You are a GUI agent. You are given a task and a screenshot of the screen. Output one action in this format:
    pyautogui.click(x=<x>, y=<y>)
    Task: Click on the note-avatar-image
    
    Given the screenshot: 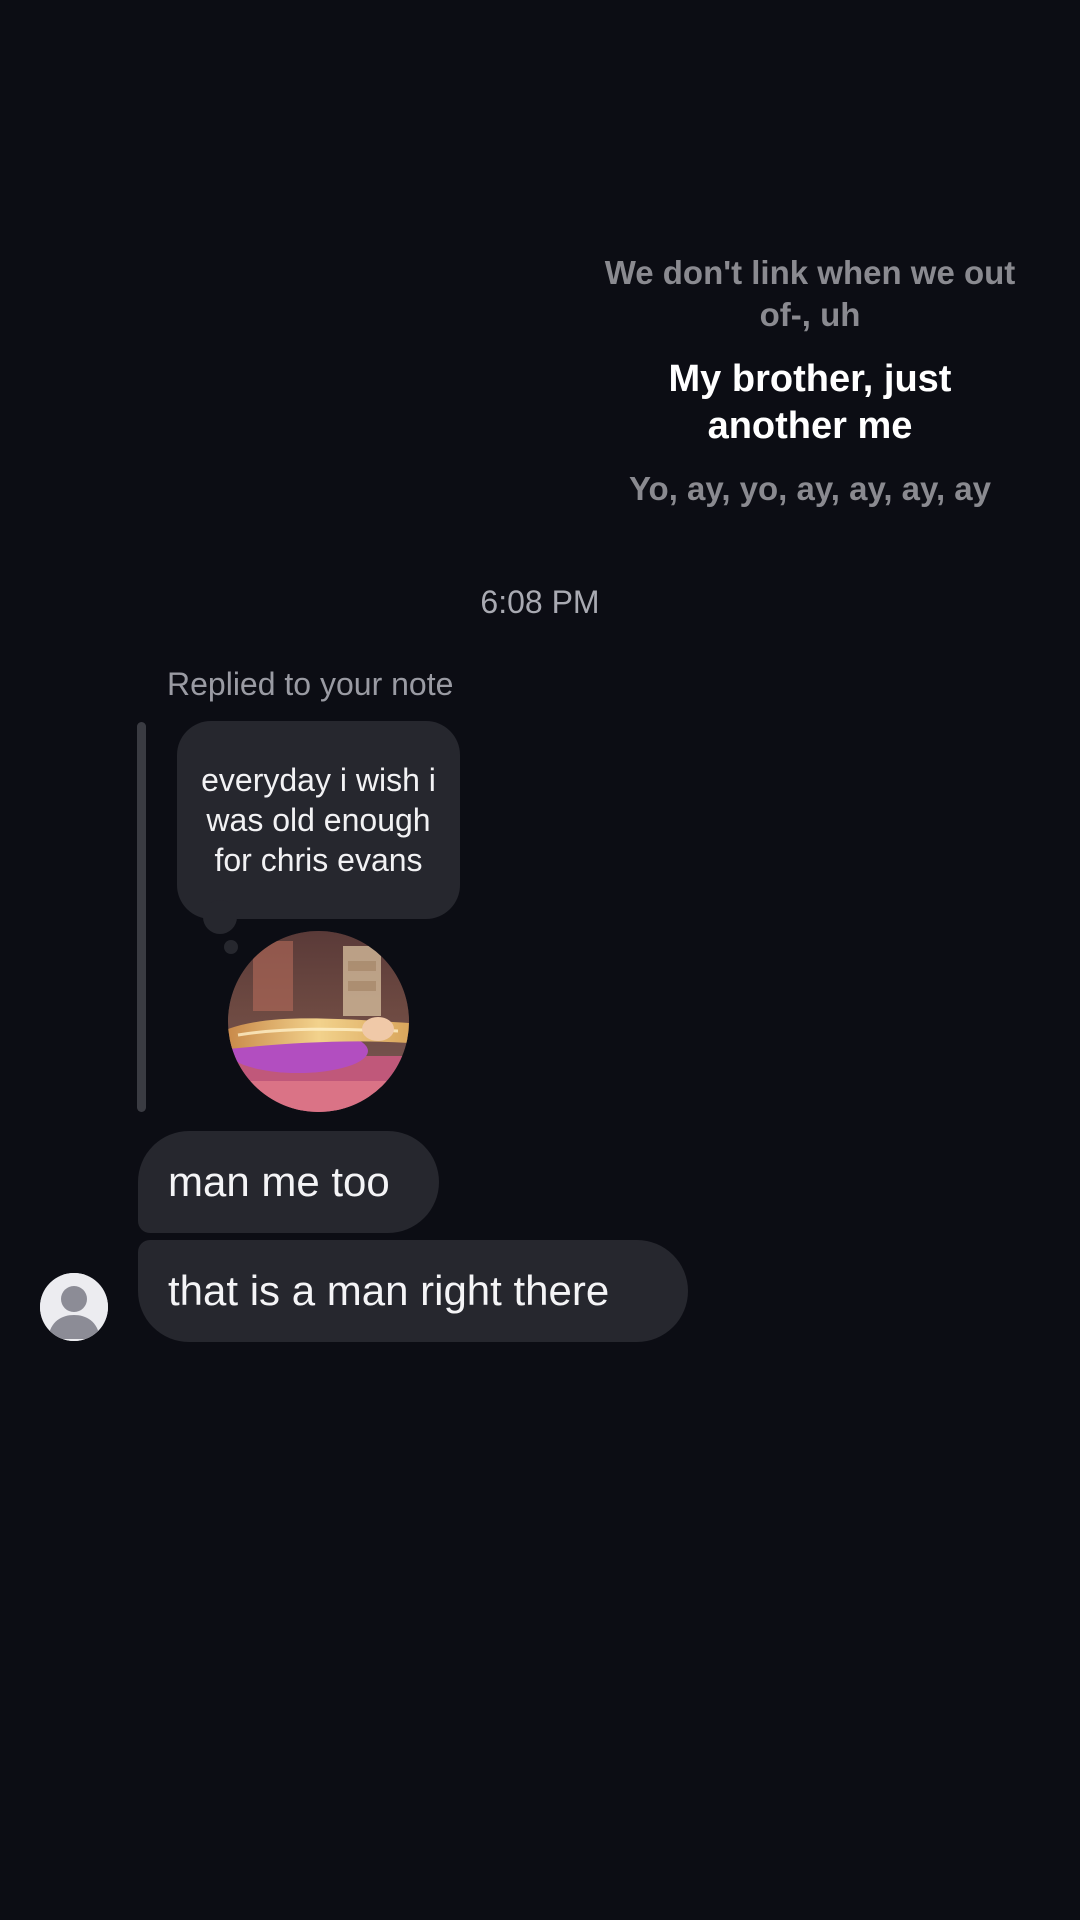 What is the action you would take?
    pyautogui.click(x=318, y=1021)
    